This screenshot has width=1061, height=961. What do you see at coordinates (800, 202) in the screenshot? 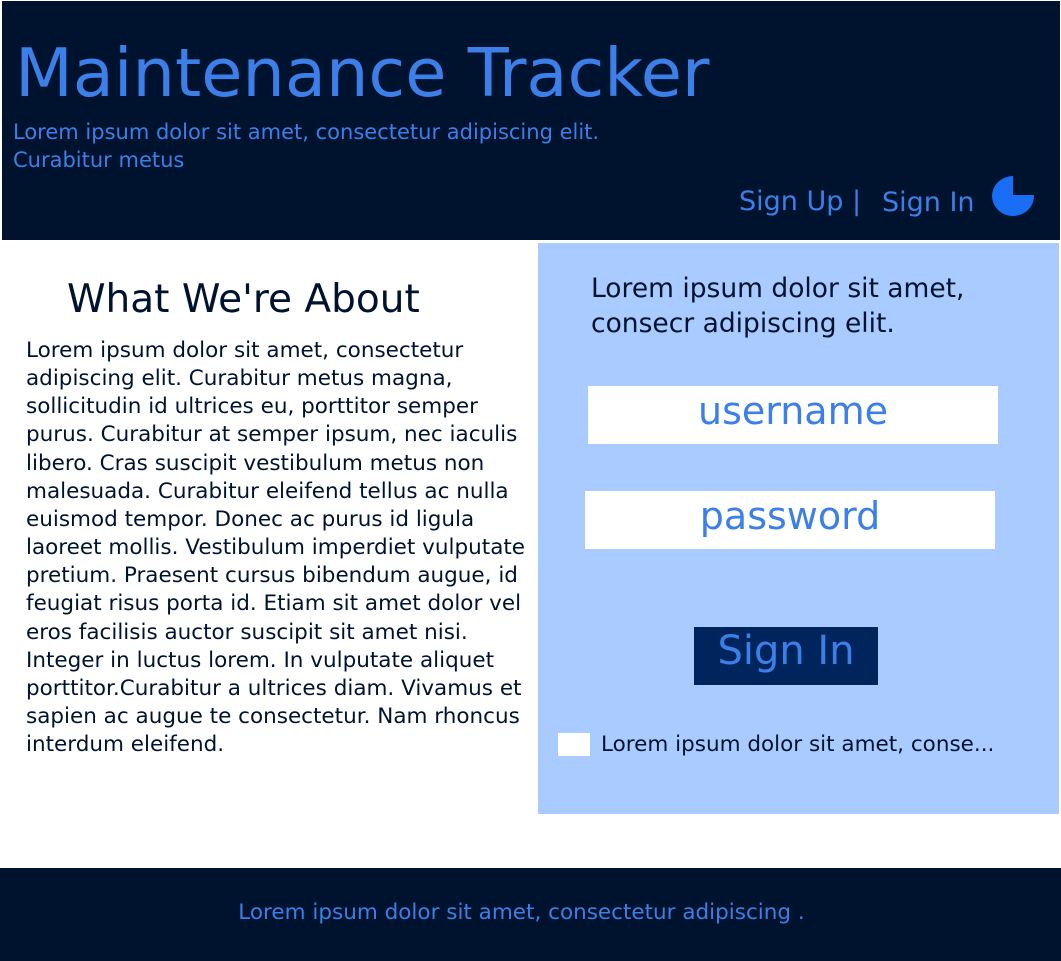
I see `sign-up-link: Sign Up |` at bounding box center [800, 202].